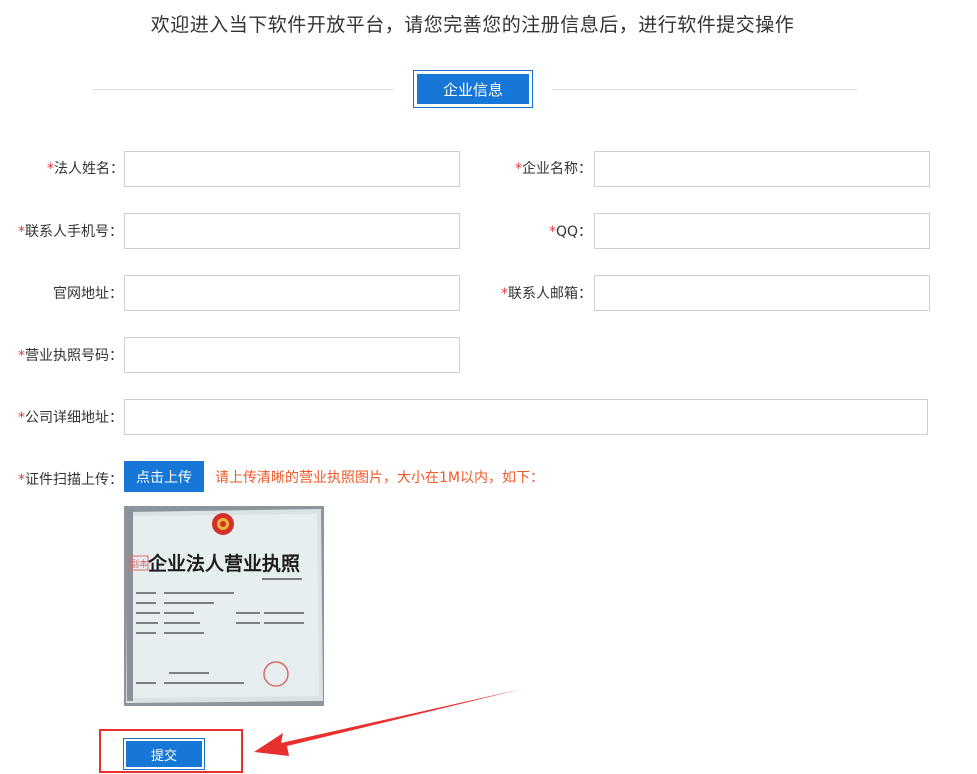 The image size is (977, 774). What do you see at coordinates (292, 293) in the screenshot?
I see `website-input` at bounding box center [292, 293].